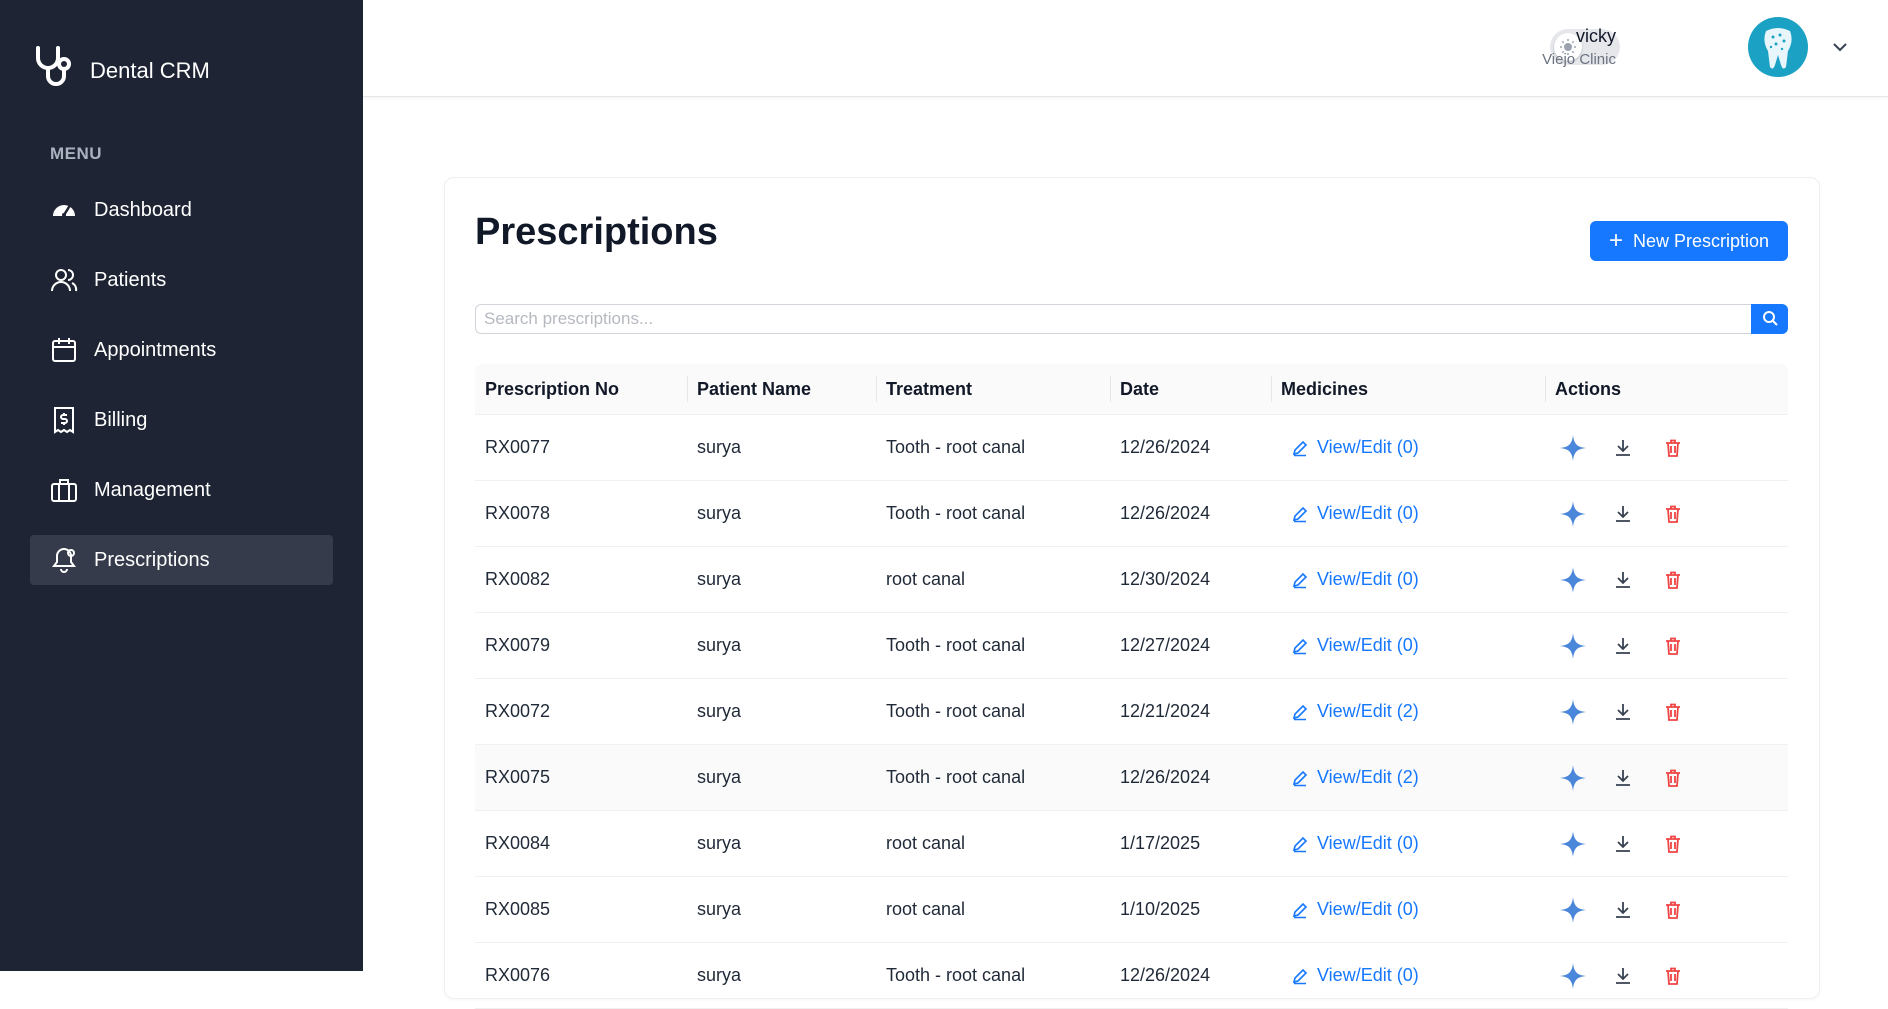 The image size is (1888, 1009). What do you see at coordinates (518, 777) in the screenshot?
I see `prescription-no: RX0075` at bounding box center [518, 777].